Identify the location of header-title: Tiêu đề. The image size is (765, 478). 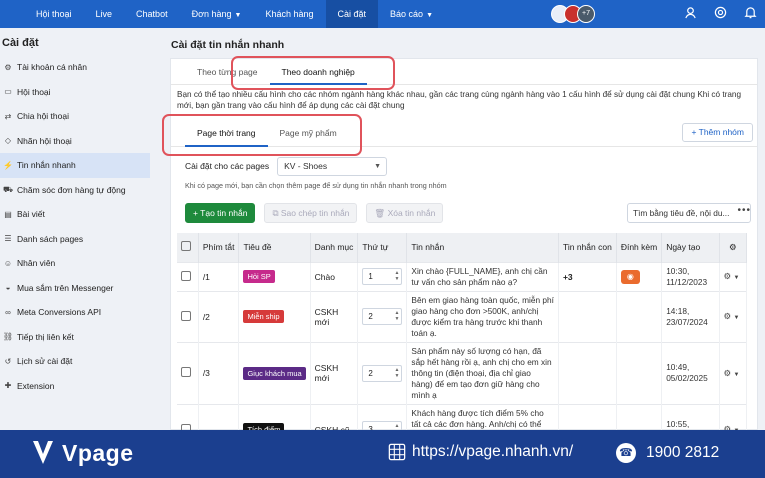
(274, 247).